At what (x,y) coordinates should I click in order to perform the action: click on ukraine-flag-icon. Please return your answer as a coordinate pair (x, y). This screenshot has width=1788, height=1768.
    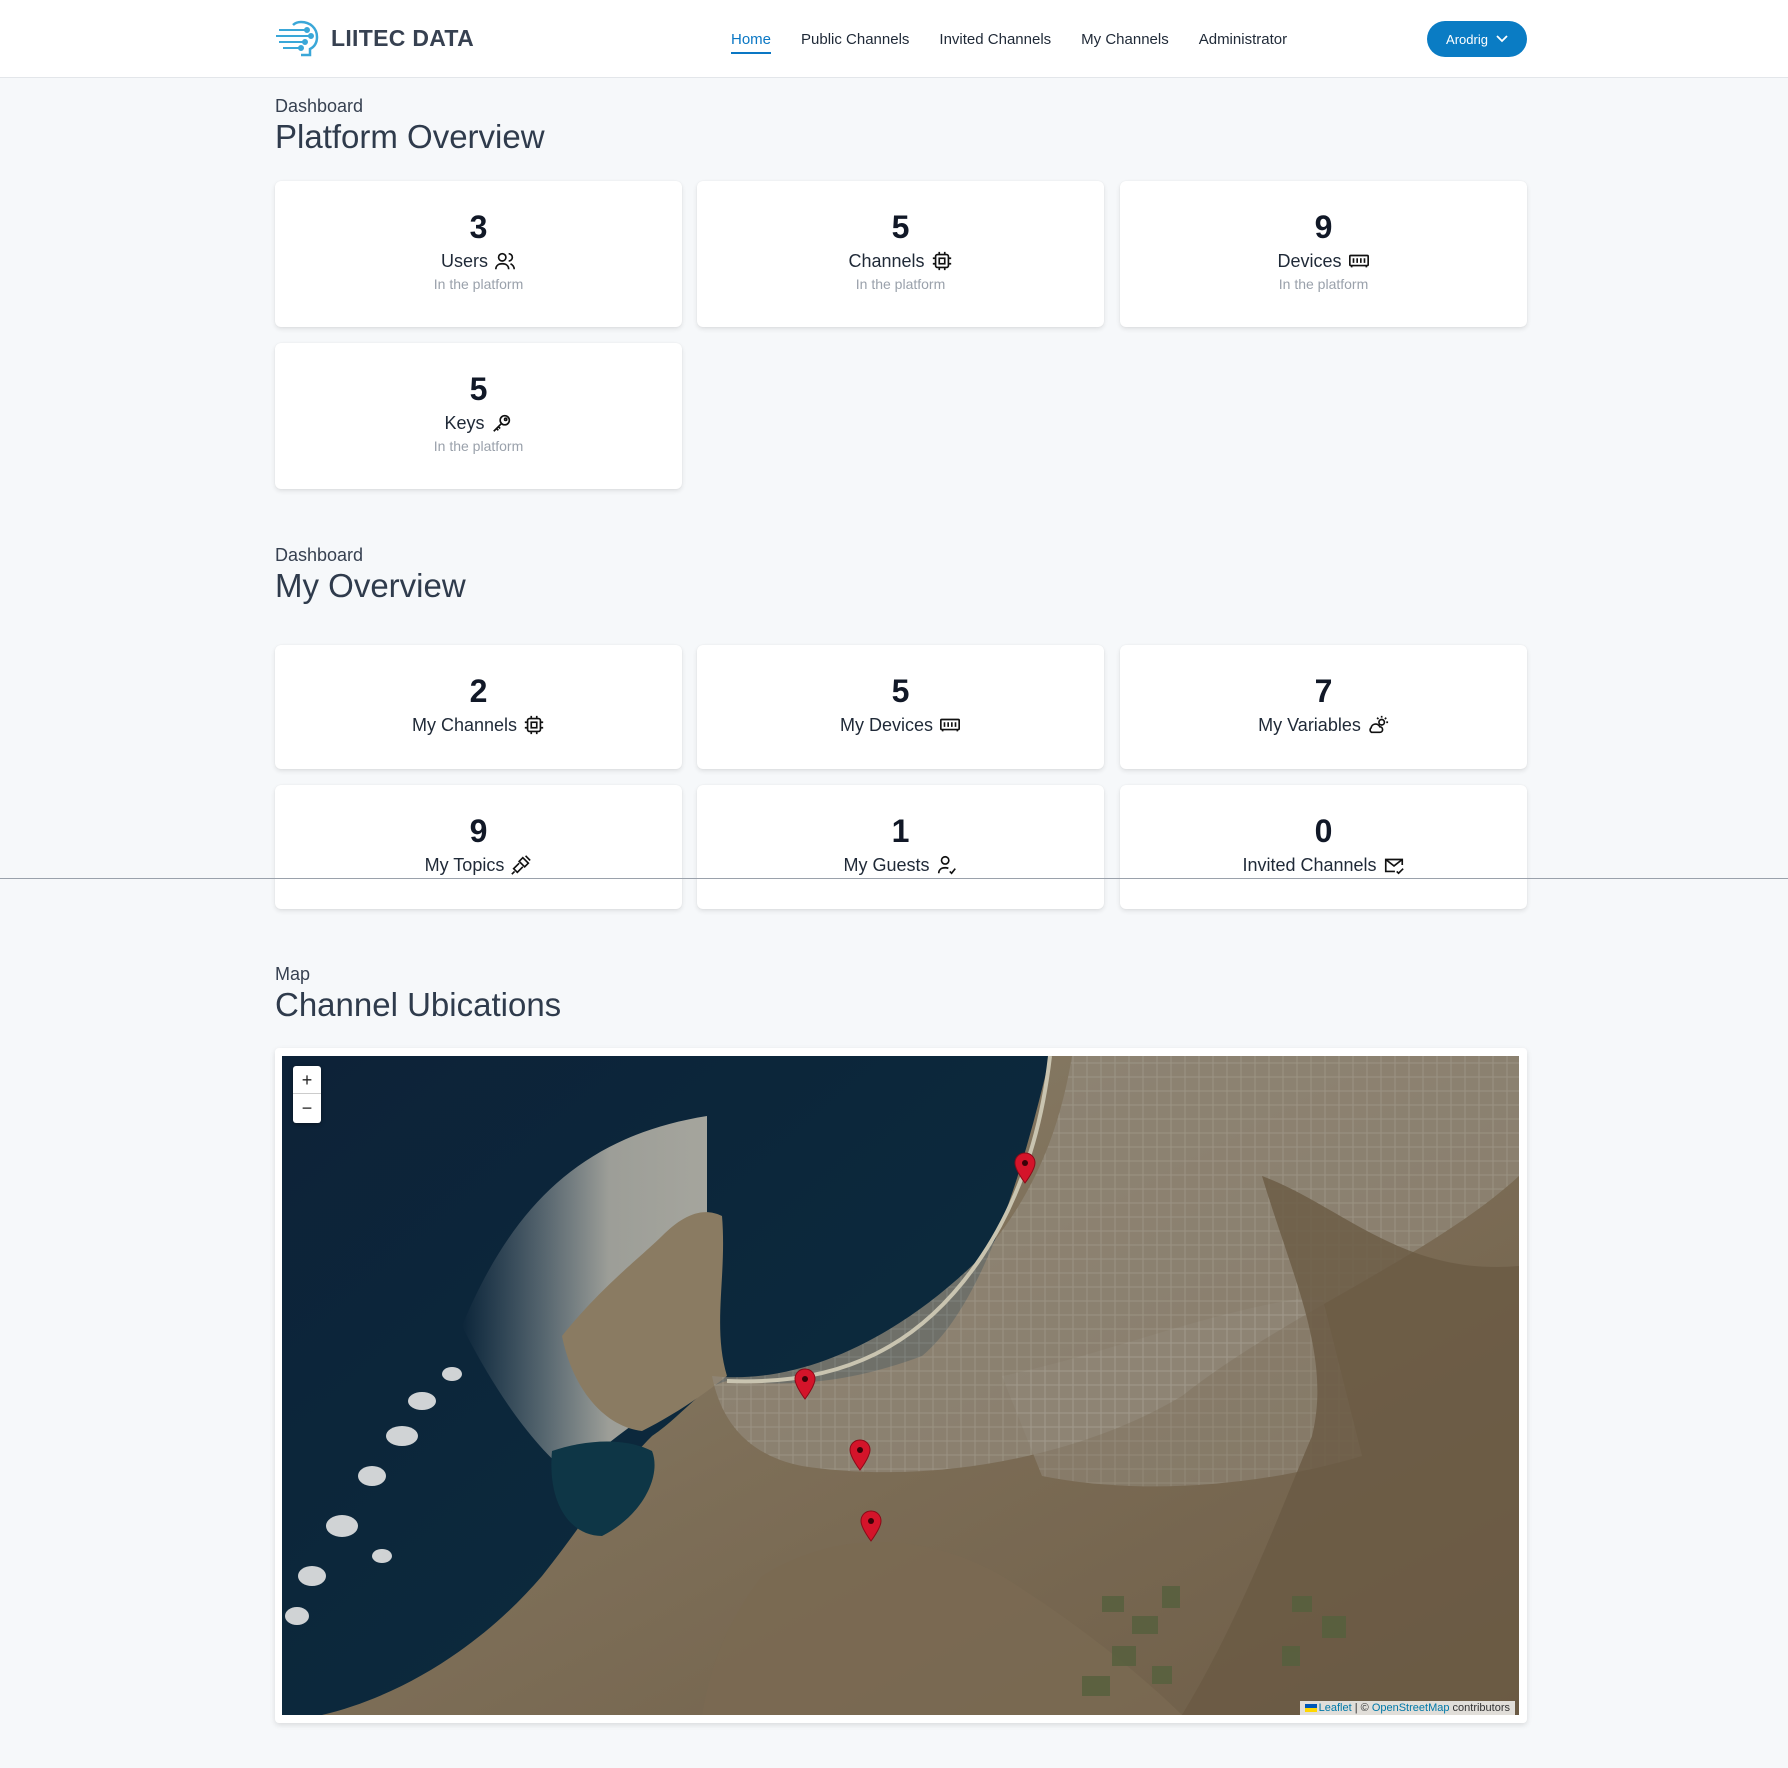
    Looking at the image, I should click on (1310, 1708).